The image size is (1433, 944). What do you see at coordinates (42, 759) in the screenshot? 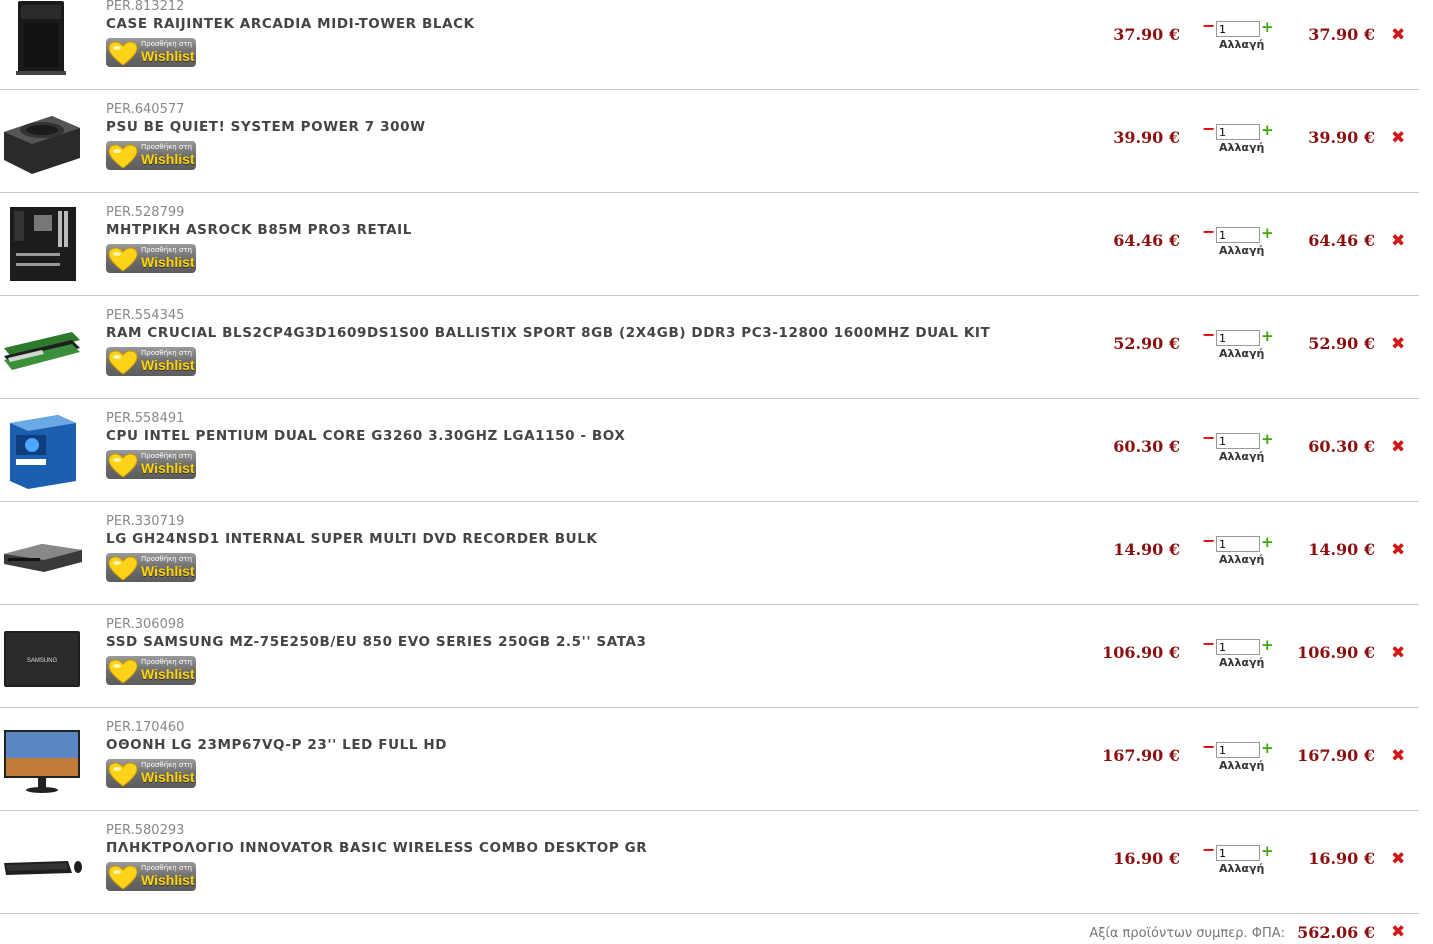
I see `monitor-image` at bounding box center [42, 759].